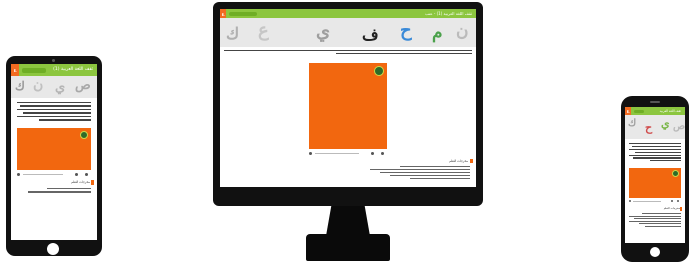  Describe the element at coordinates (348, 221) in the screenshot. I see `monitor-stand-neck` at that location.